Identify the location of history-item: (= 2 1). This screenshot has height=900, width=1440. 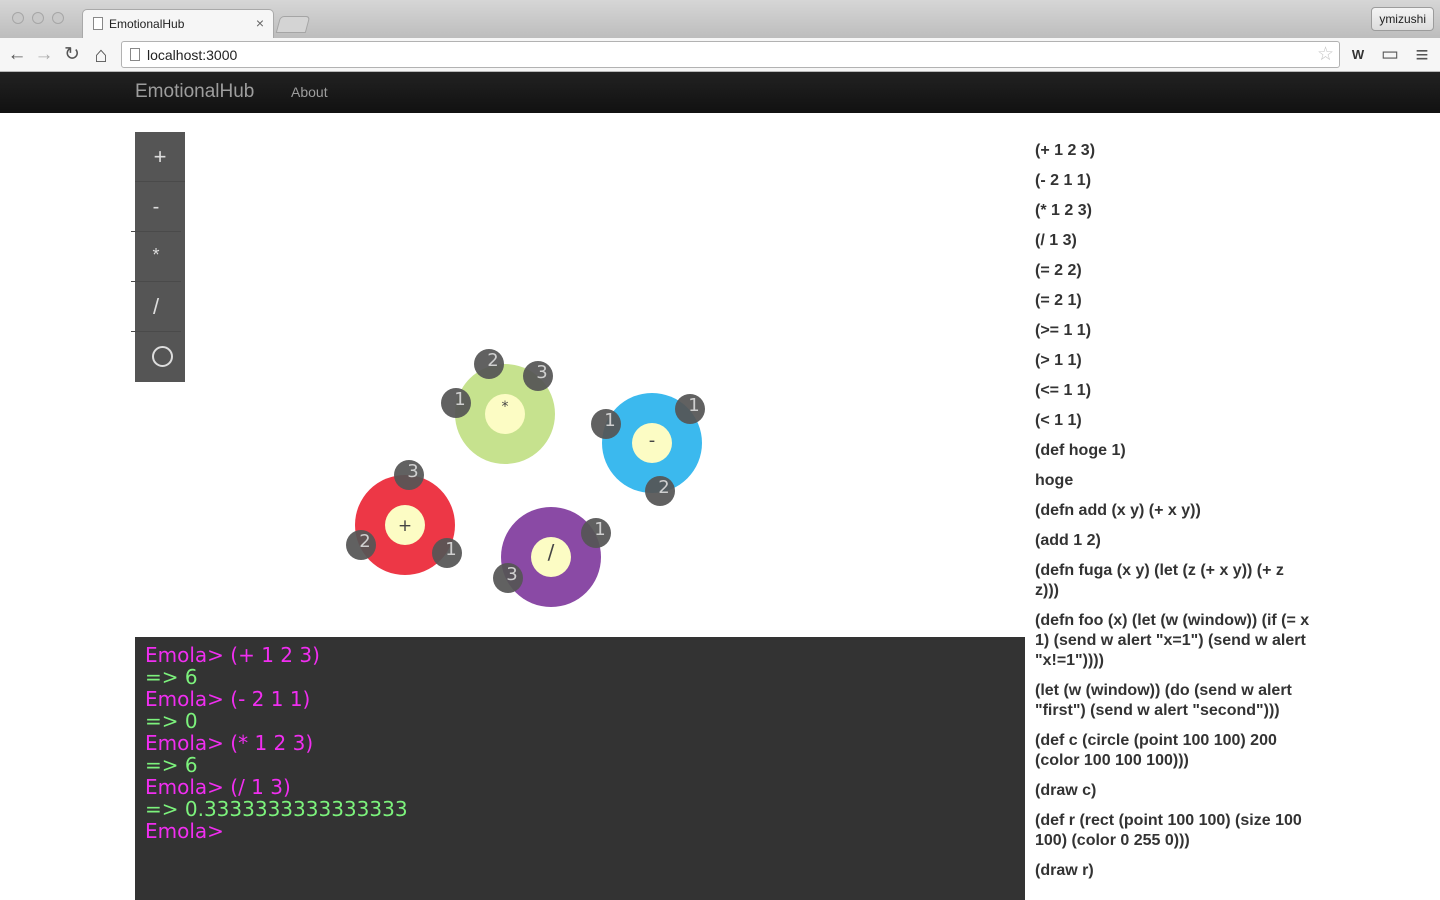
(1172, 301).